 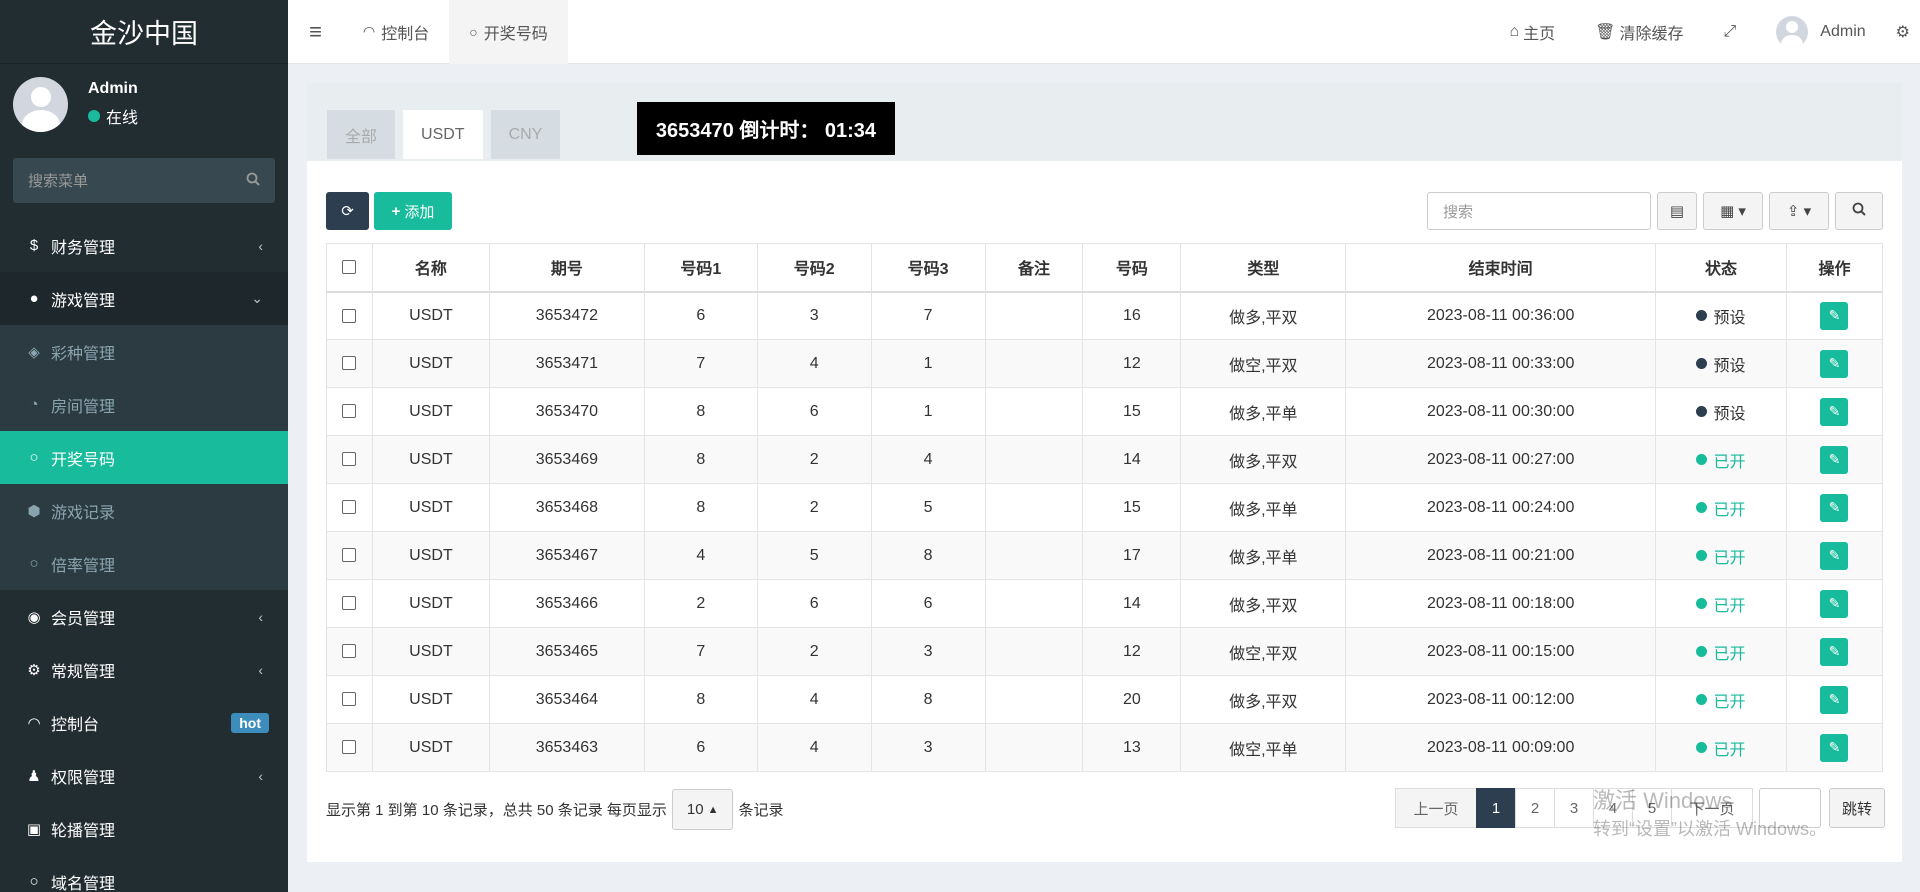 I want to click on sidebar-item-carousel: ▣ 轮播管理, so click(x=144, y=828).